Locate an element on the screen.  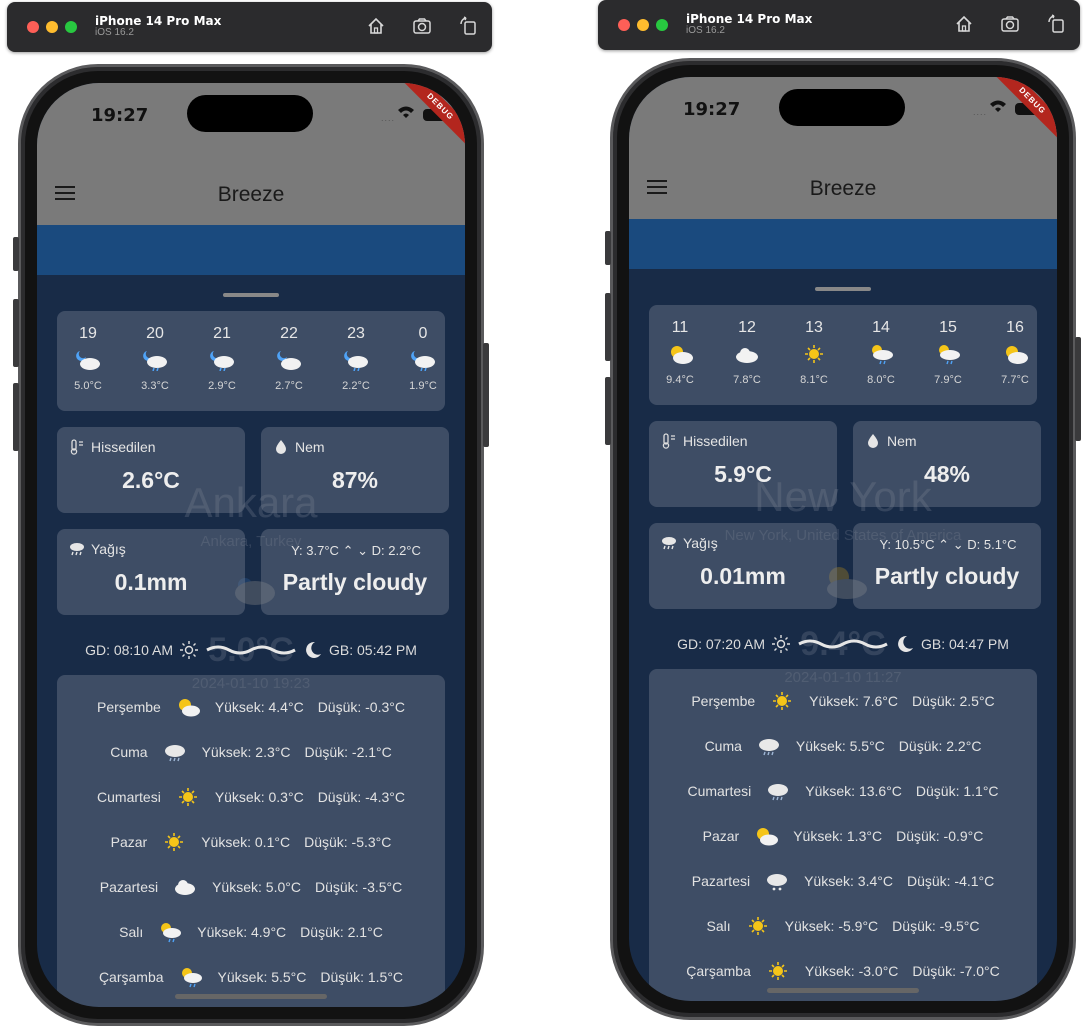
forecast-low: Düşük: -3.5°C is located at coordinates (358, 887).